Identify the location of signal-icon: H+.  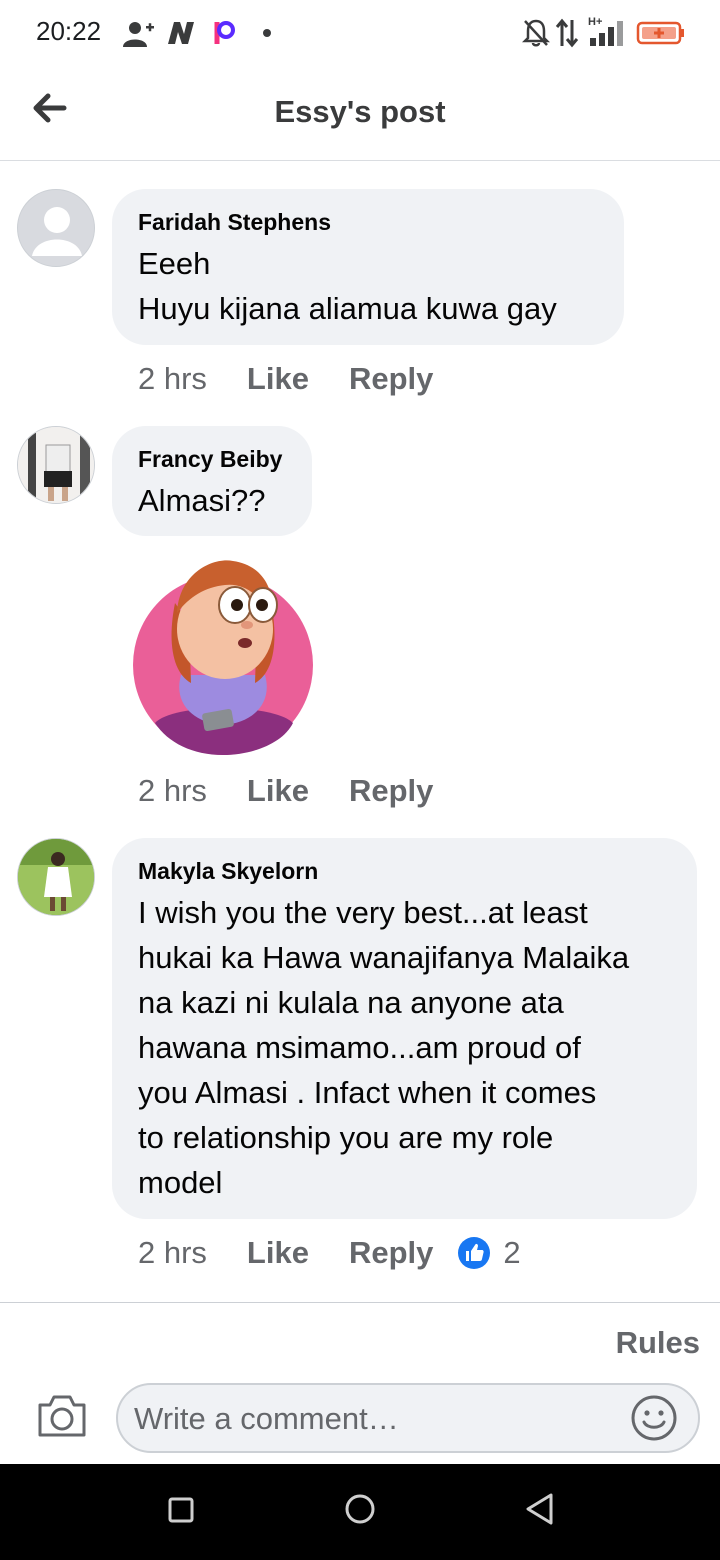
(605, 31).